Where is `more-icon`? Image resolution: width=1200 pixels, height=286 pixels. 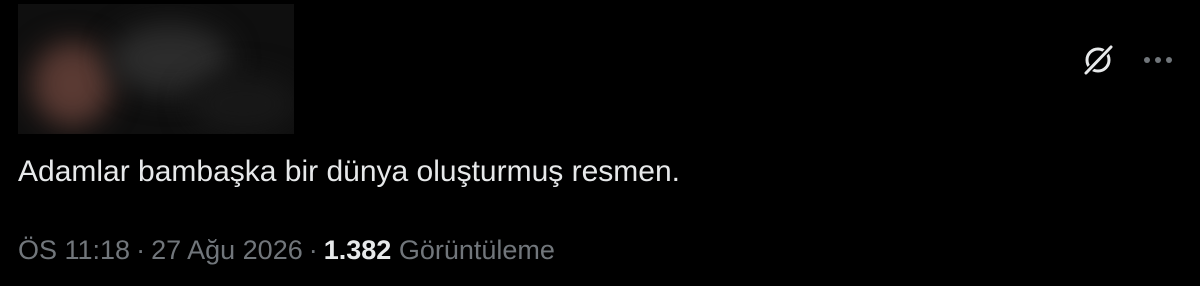
more-icon is located at coordinates (1158, 60).